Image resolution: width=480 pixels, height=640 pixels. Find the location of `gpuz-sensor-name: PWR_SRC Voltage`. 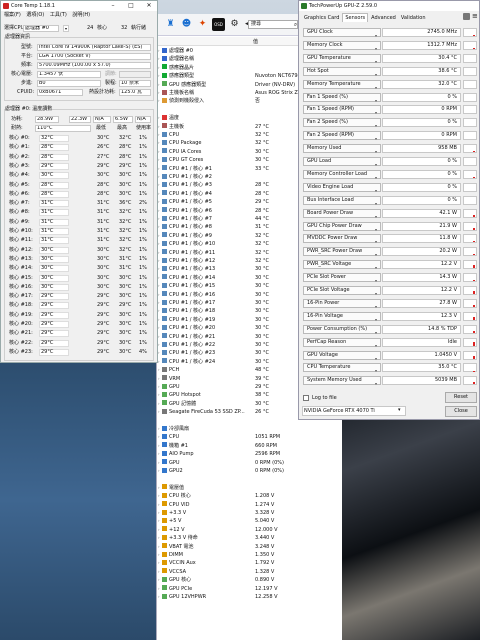

gpuz-sensor-name: PWR_SRC Voltage is located at coordinates (342, 265).